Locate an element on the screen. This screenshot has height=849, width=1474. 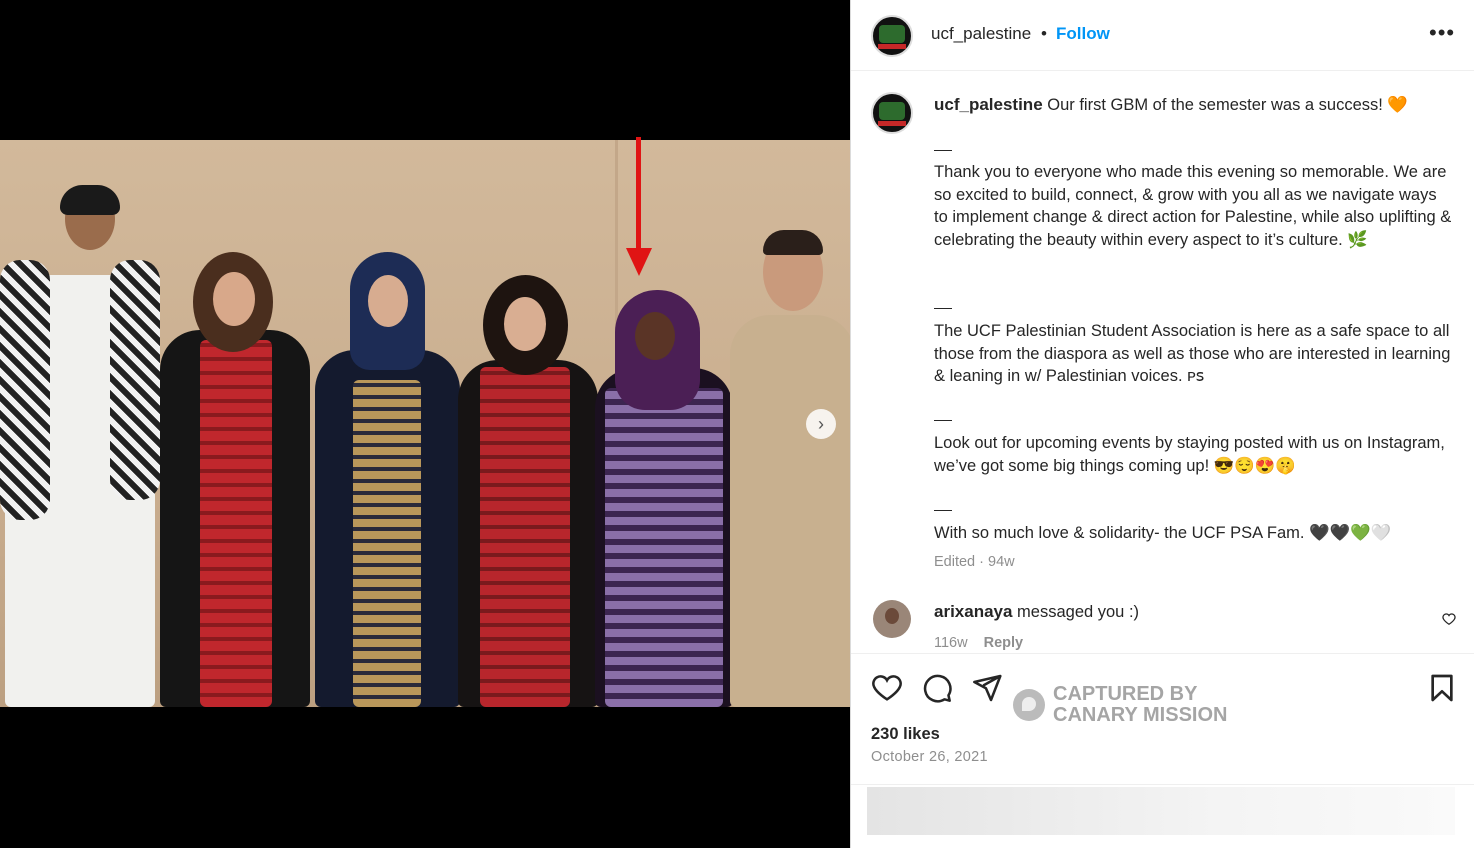
post-date: October 26, 2021 is located at coordinates (929, 757).